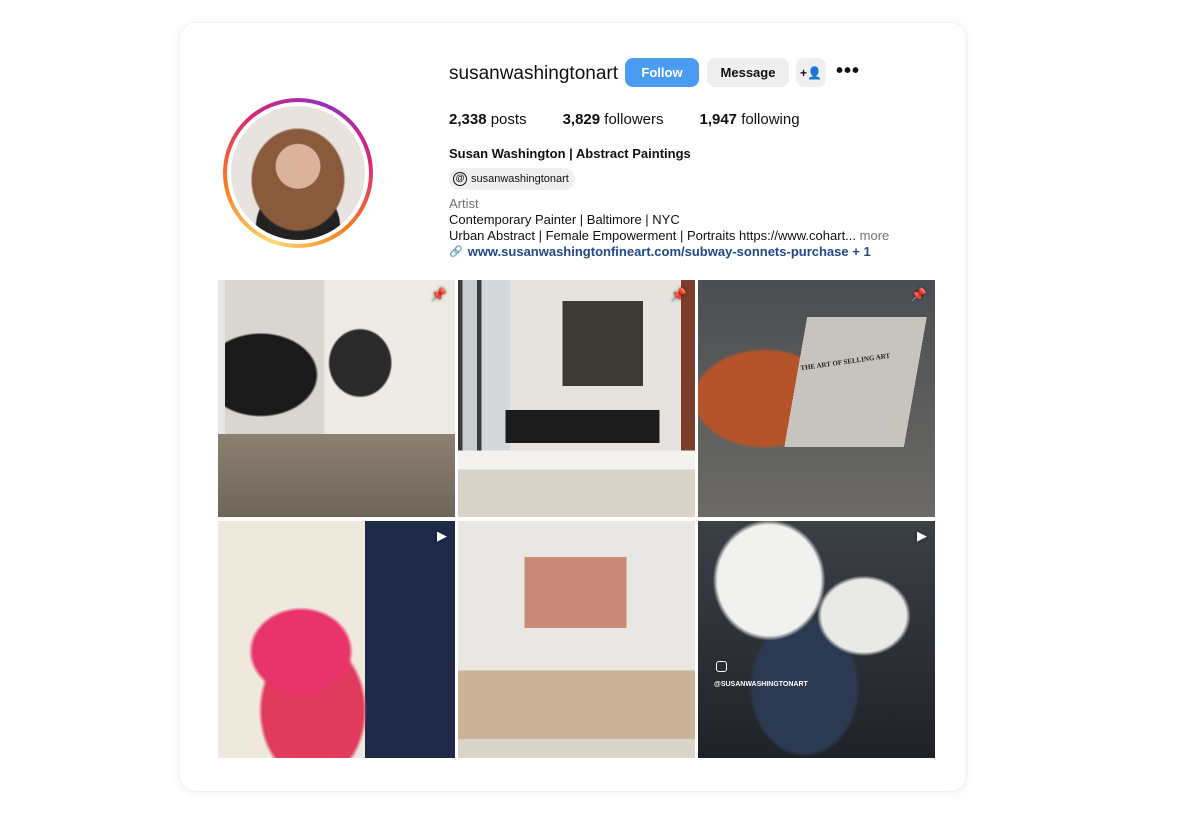 The width and height of the screenshot is (1200, 822). I want to click on post-tile: ▶ @SUSANWASHINGTONART, so click(816, 639).